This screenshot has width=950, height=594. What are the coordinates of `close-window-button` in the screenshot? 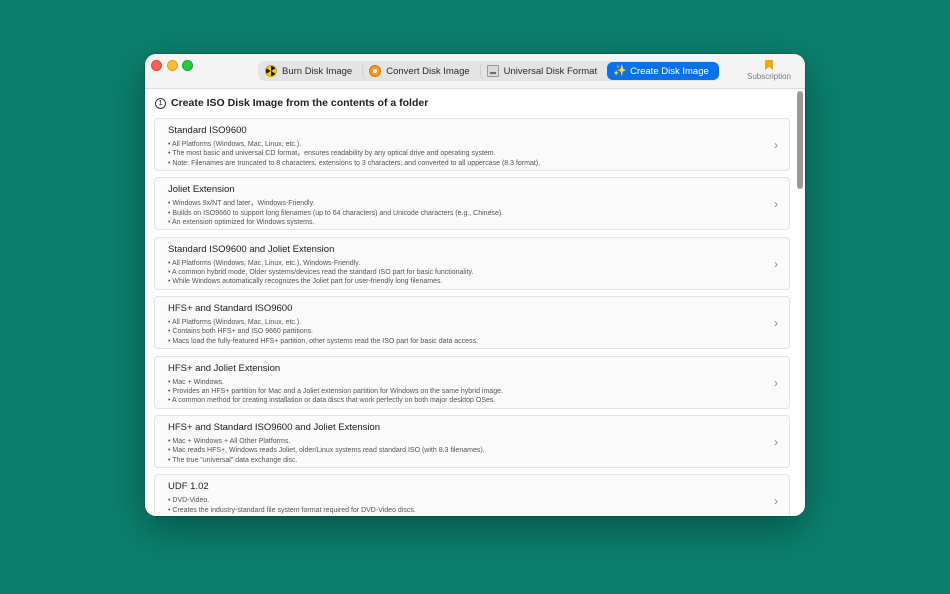 It's located at (156, 65).